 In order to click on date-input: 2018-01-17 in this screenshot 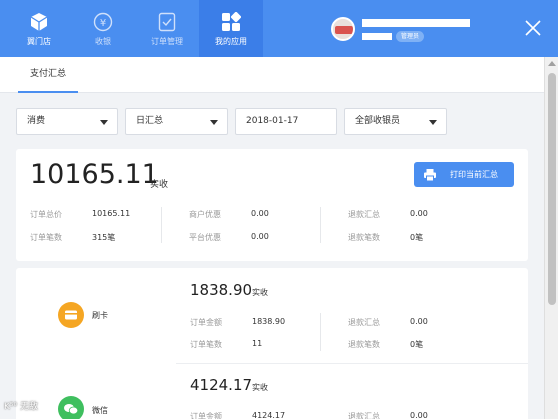, I will do `click(286, 121)`.